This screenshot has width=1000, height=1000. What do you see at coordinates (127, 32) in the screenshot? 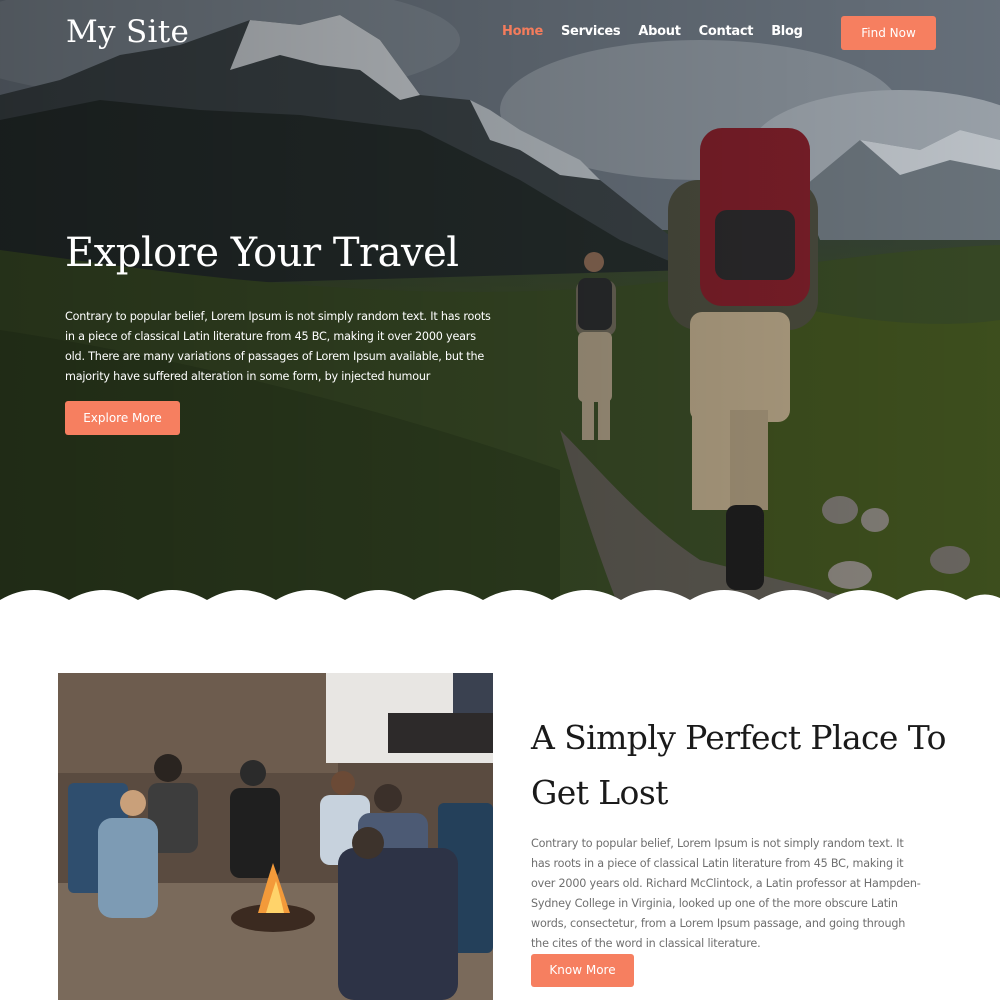
I see `site-logo: My Site` at bounding box center [127, 32].